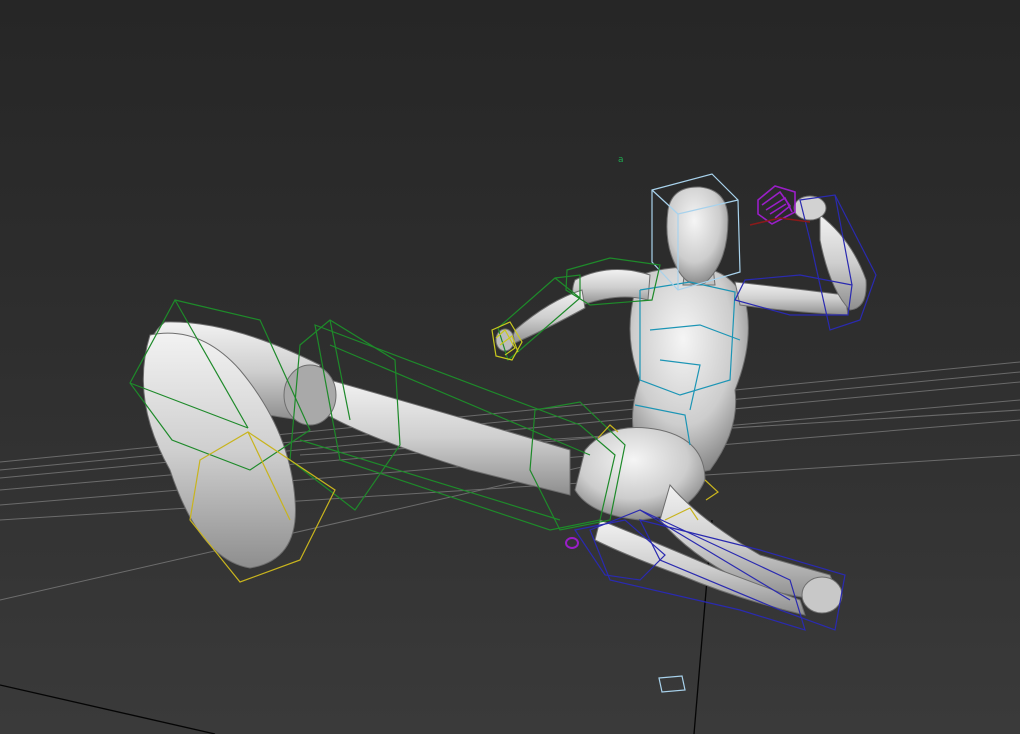 This screenshot has width=1020, height=734. I want to click on dummy-helper, so click(672, 684).